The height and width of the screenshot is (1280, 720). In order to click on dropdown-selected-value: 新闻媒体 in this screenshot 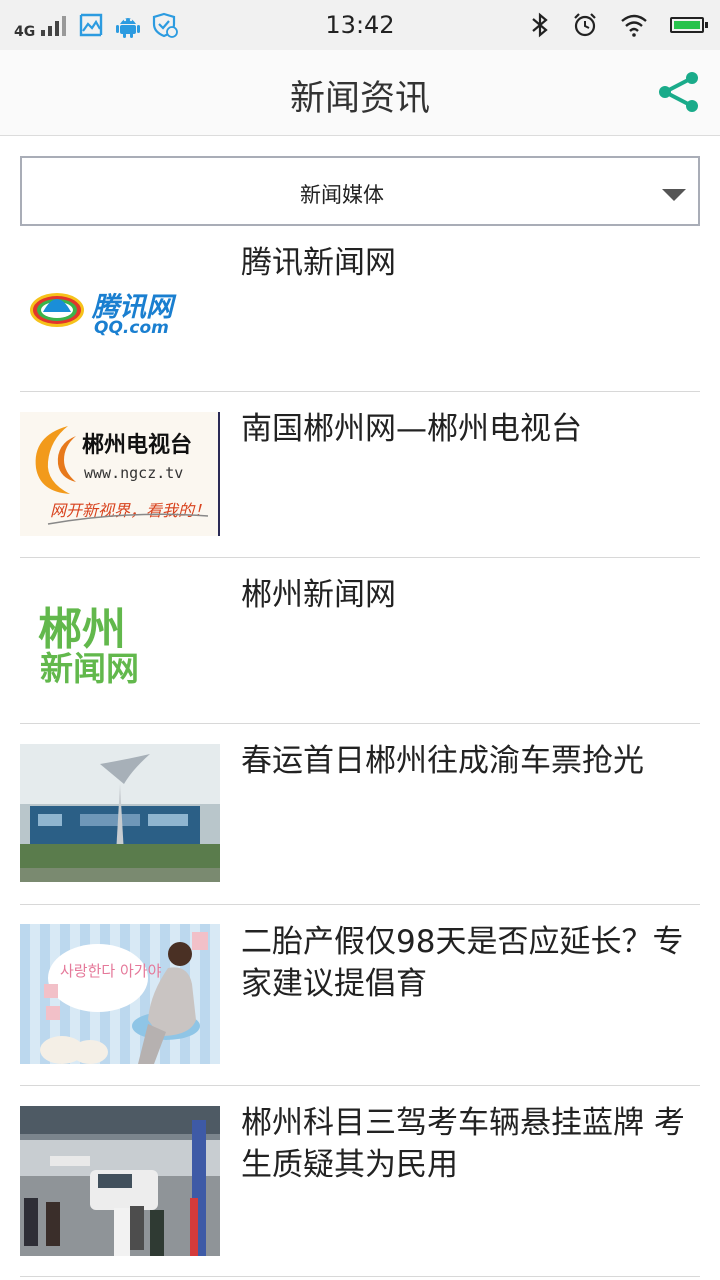, I will do `click(342, 195)`.